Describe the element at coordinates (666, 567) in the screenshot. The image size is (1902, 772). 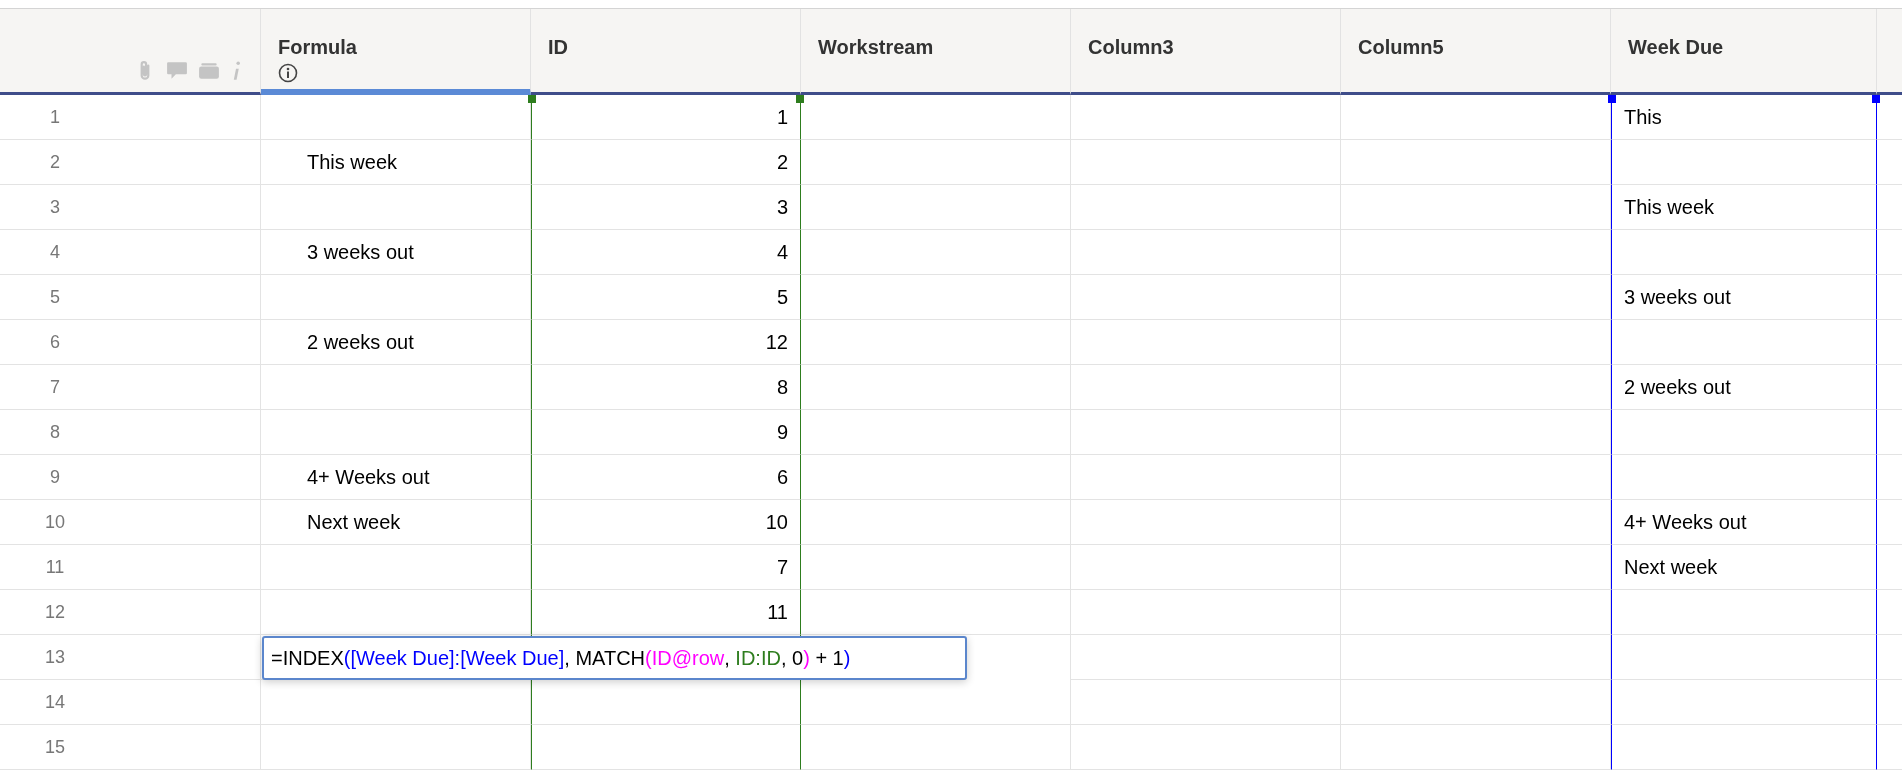
I see `table-cell: 7` at that location.